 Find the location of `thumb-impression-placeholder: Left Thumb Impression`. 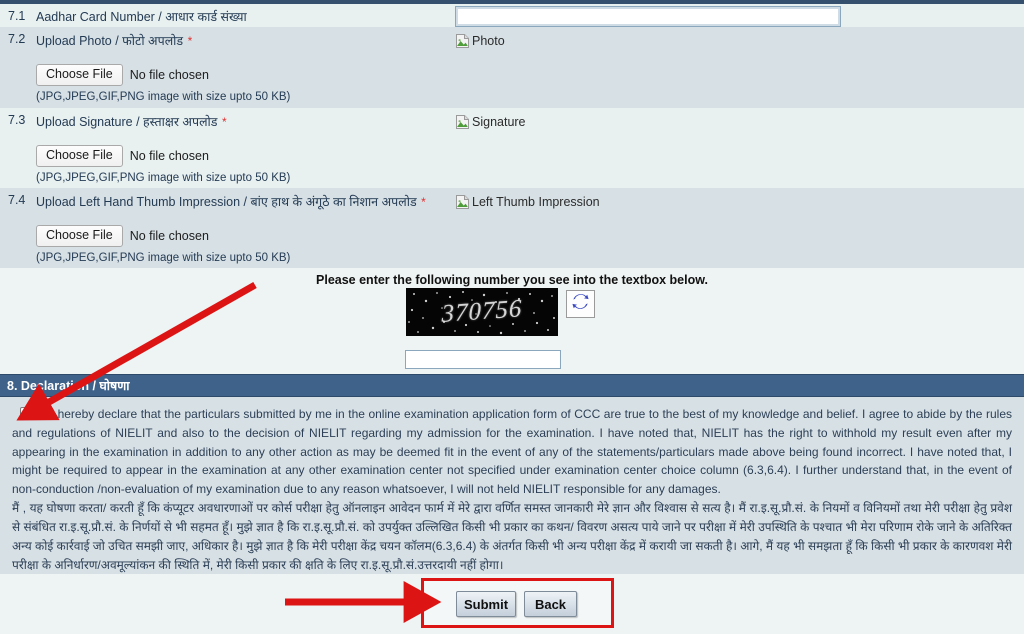

thumb-impression-placeholder: Left Thumb Impression is located at coordinates (527, 202).